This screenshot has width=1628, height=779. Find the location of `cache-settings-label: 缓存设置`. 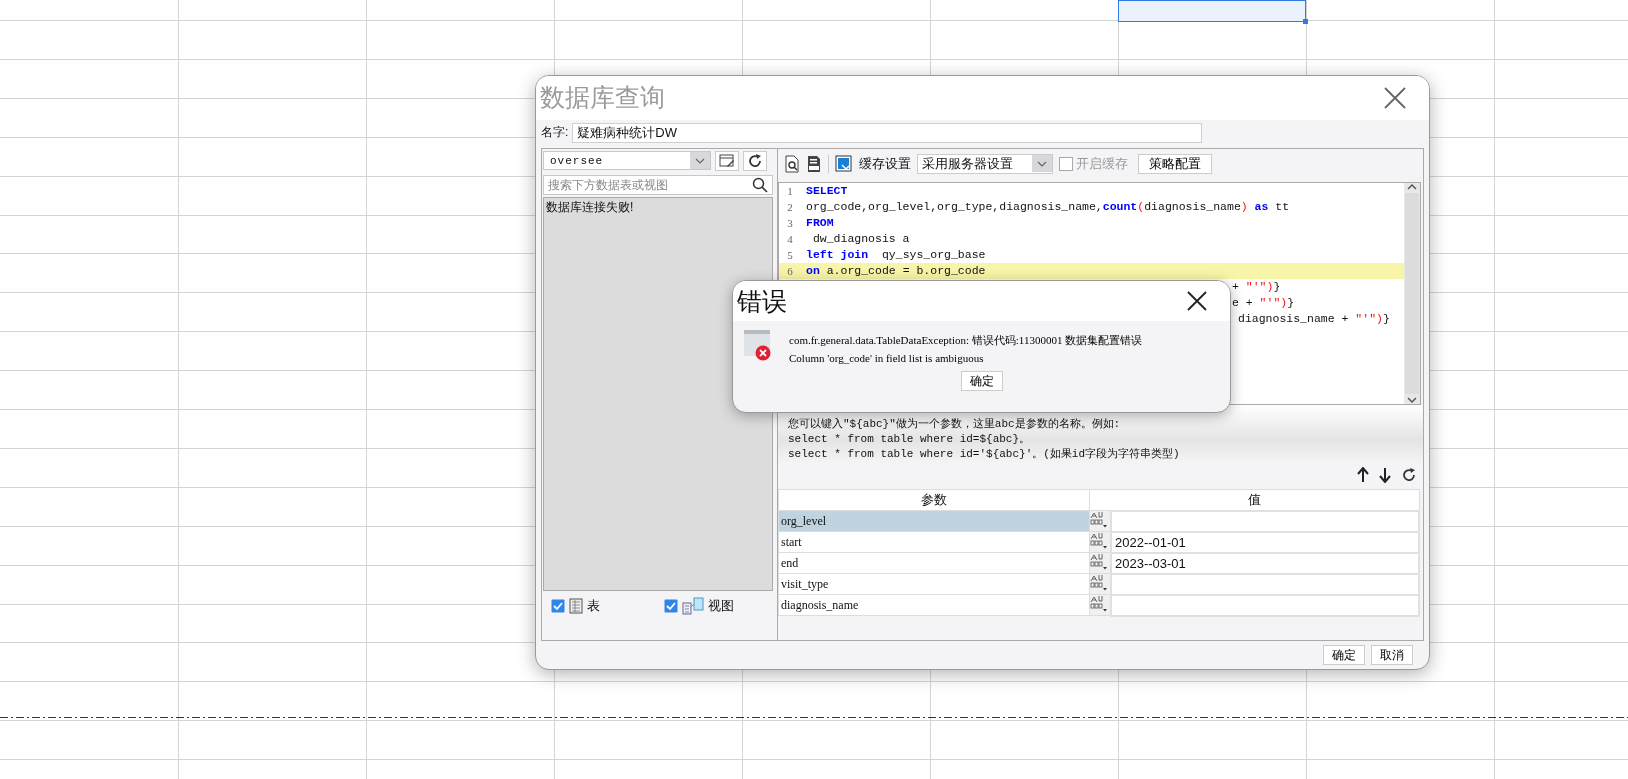

cache-settings-label: 缓存设置 is located at coordinates (885, 163).